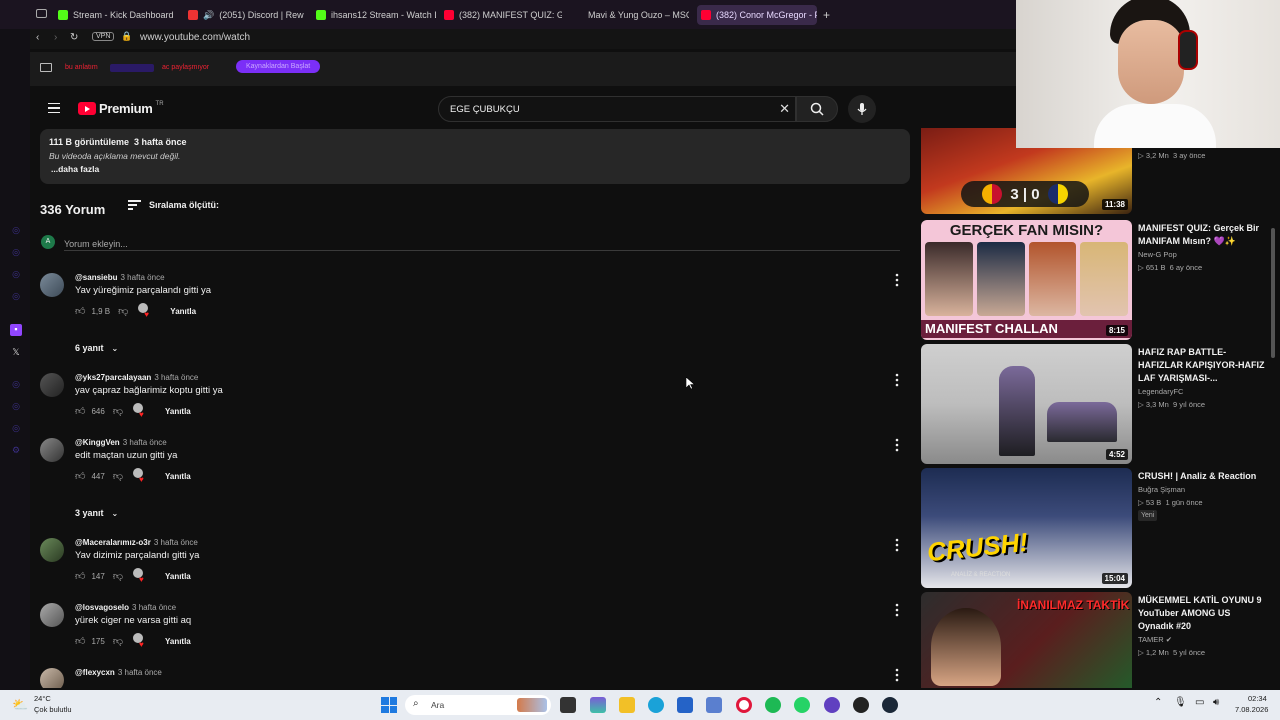  Describe the element at coordinates (685, 705) in the screenshot. I see `store-icon` at that location.